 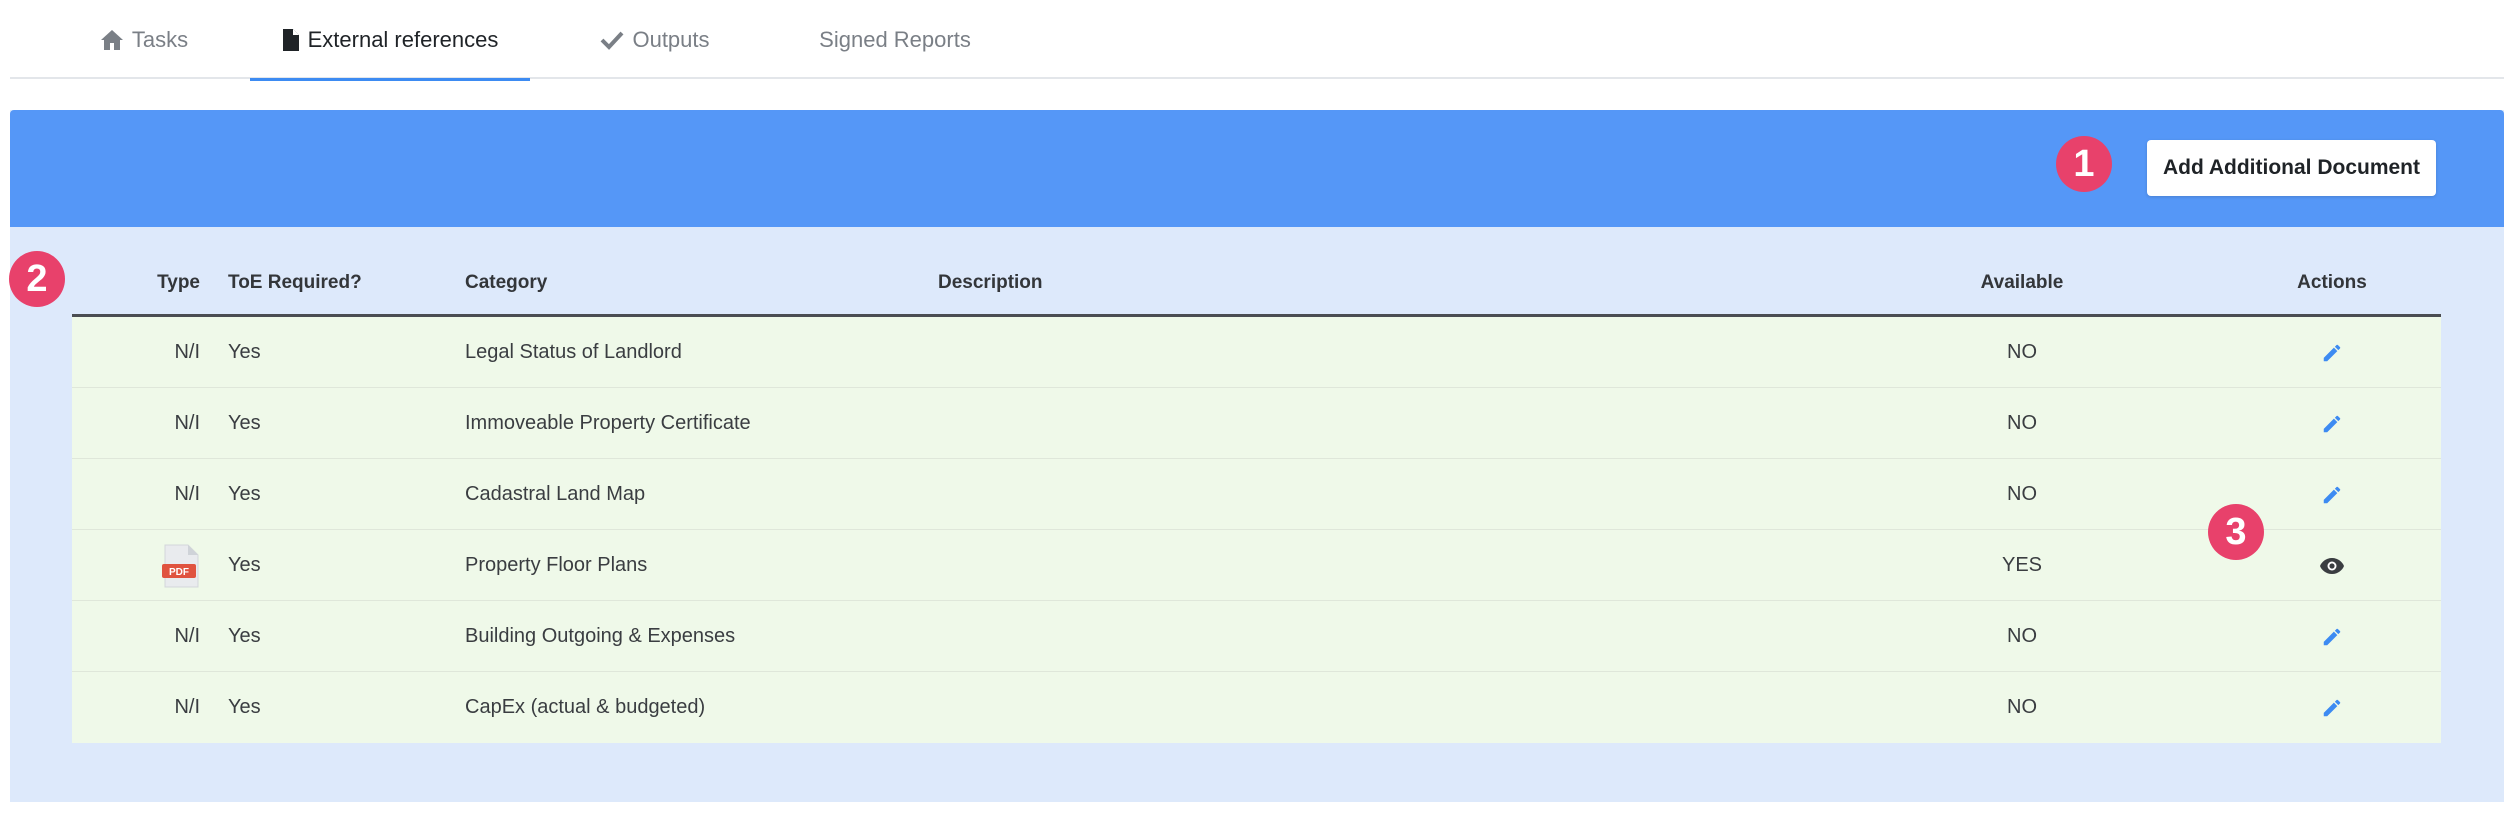 I want to click on category-cell: Legal Status of Landlord, so click(x=573, y=352).